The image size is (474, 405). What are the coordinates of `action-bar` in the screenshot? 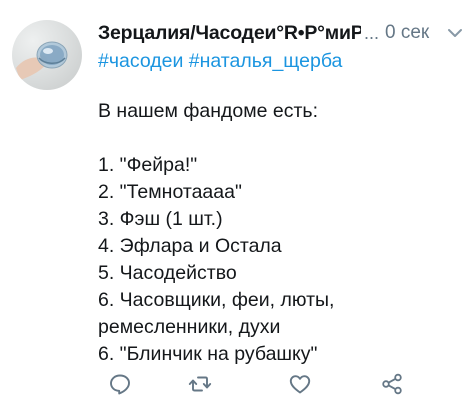 It's located at (258, 384).